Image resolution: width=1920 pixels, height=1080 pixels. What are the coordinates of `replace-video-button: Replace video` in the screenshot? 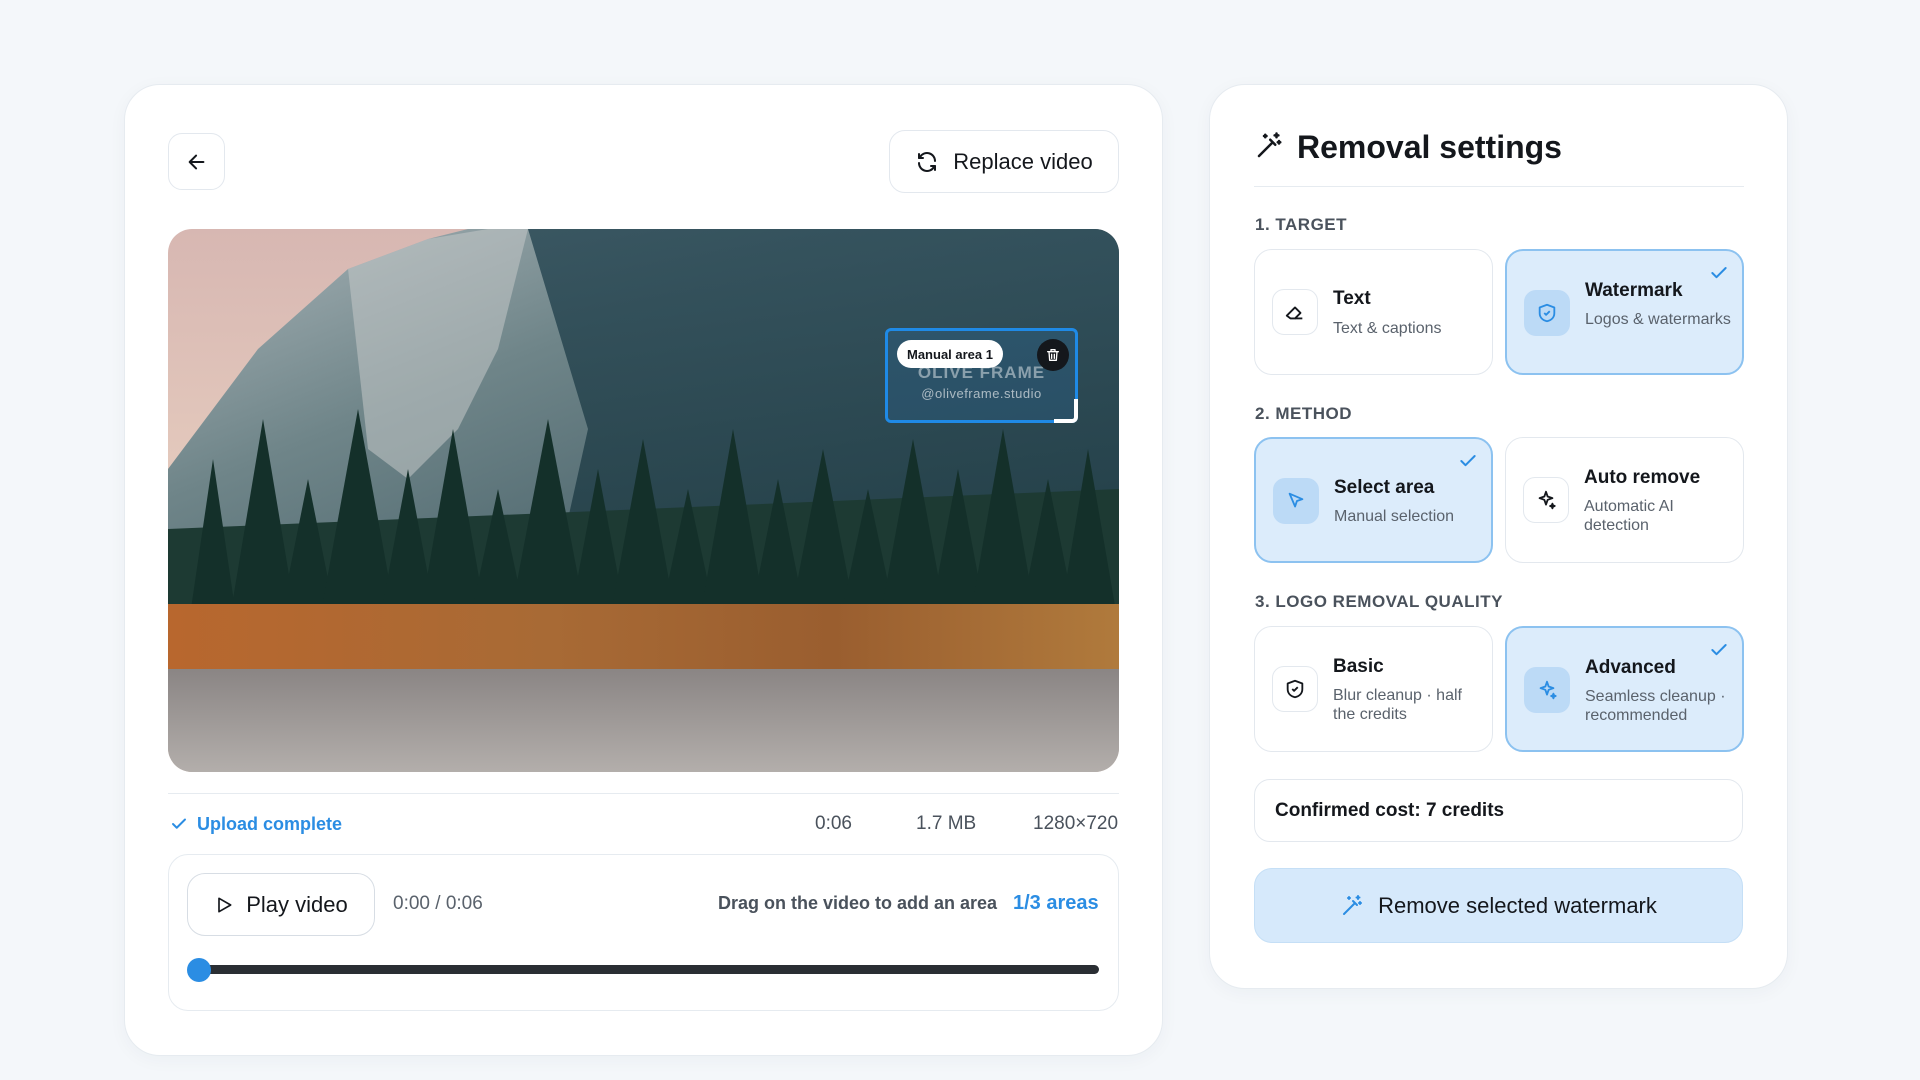 It's located at (1004, 161).